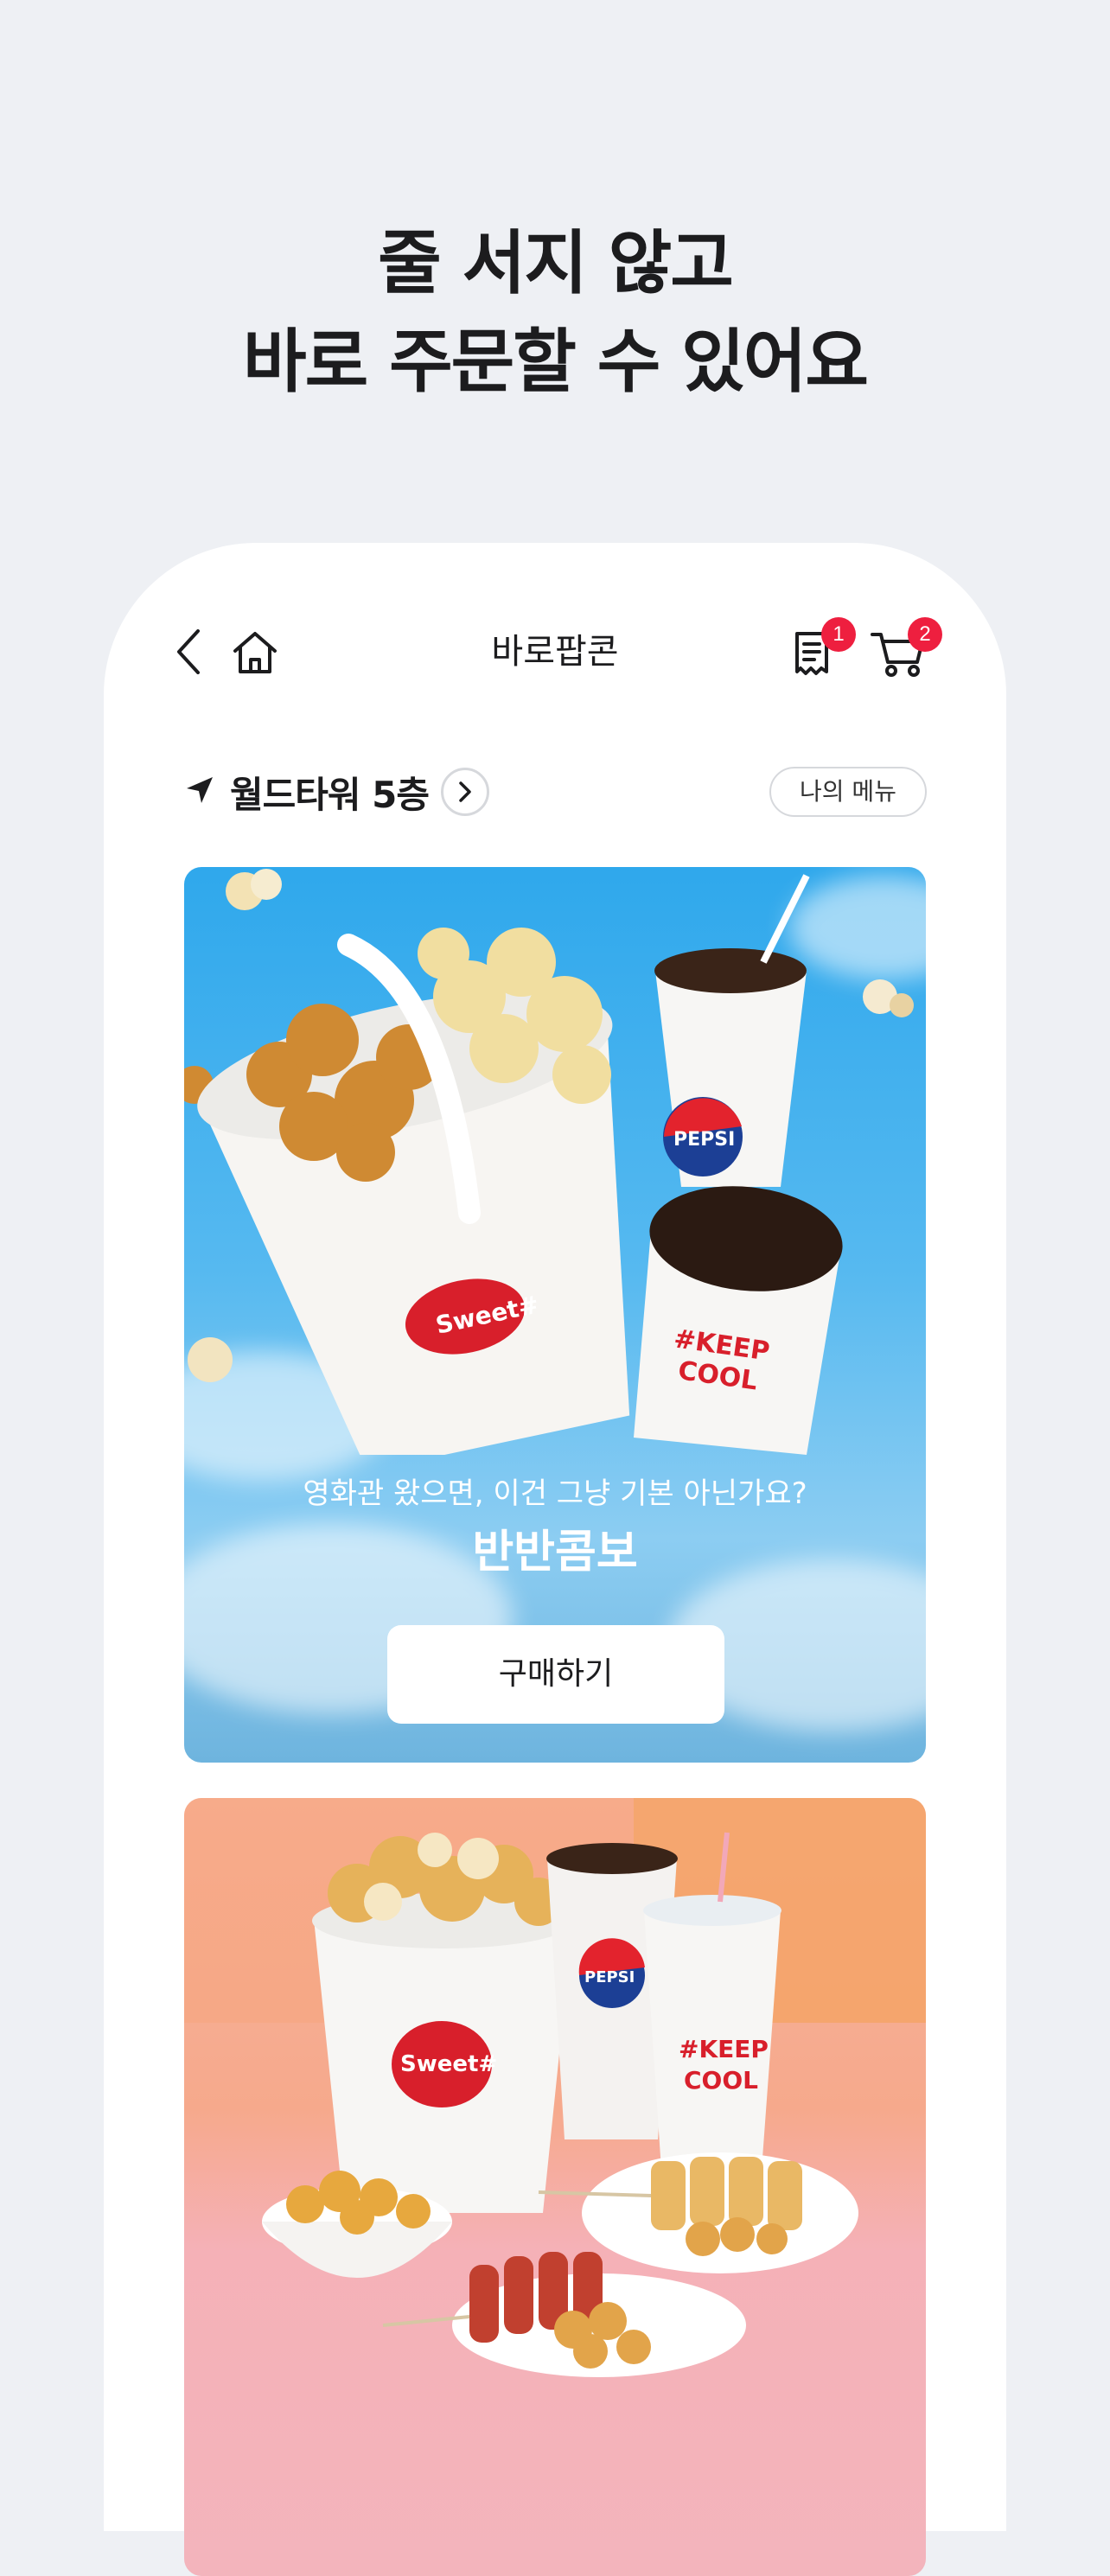 The height and width of the screenshot is (2576, 1110). What do you see at coordinates (199, 791) in the screenshot?
I see `navigation-arrow-icon` at bounding box center [199, 791].